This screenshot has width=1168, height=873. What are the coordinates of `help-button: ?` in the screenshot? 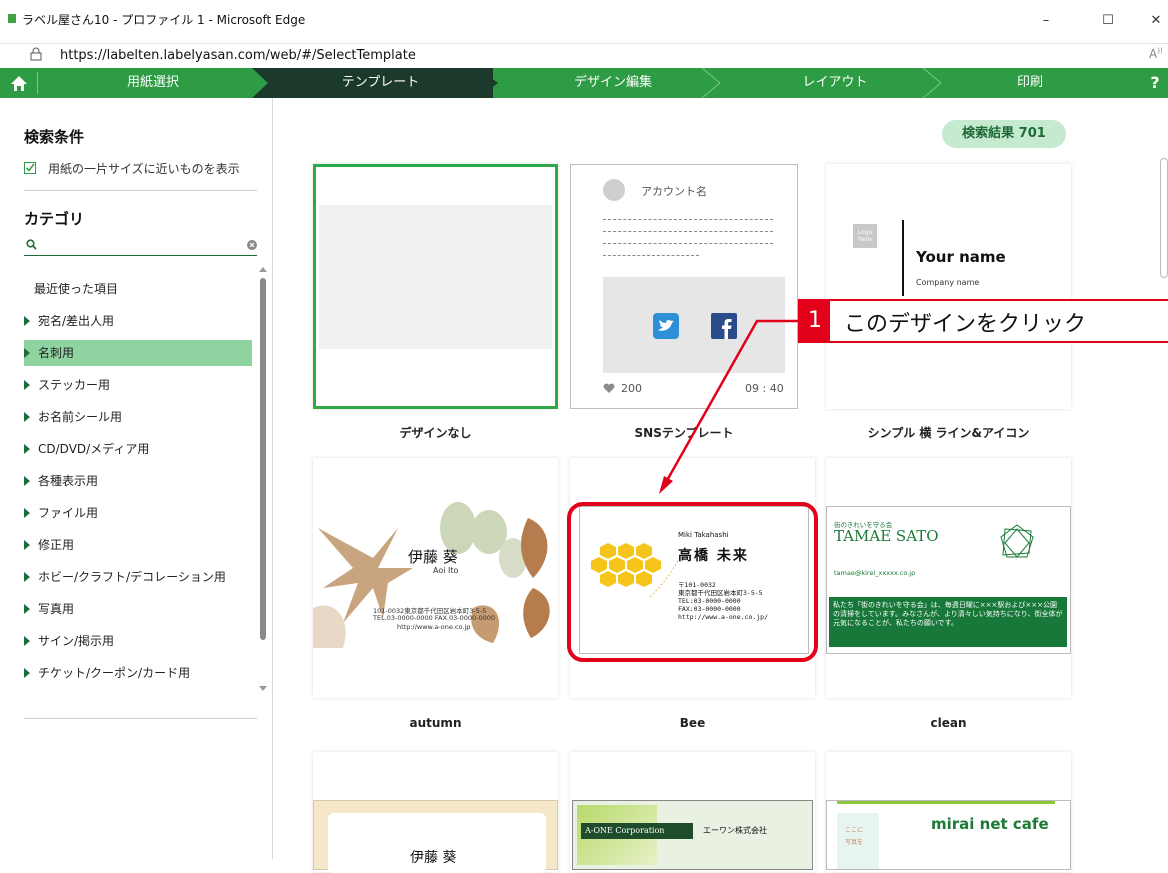 It's located at (1155, 83).